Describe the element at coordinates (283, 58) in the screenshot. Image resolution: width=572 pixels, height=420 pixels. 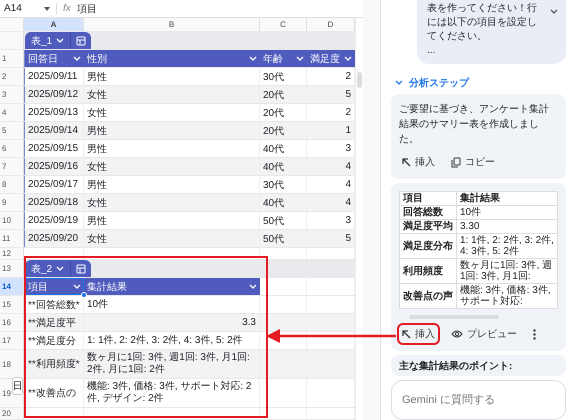
I see `column-header: 年齢` at that location.